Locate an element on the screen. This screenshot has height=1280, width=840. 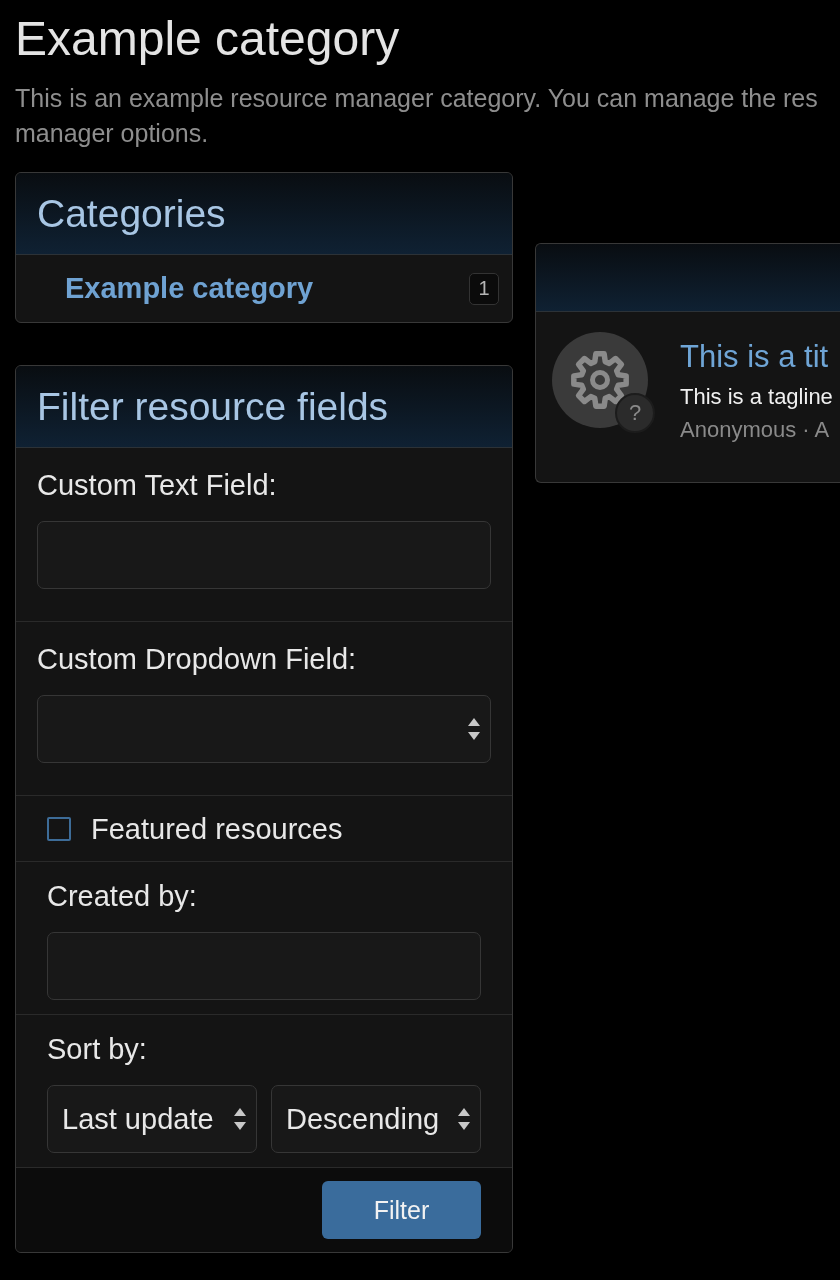
question-badge: ? is located at coordinates (635, 413).